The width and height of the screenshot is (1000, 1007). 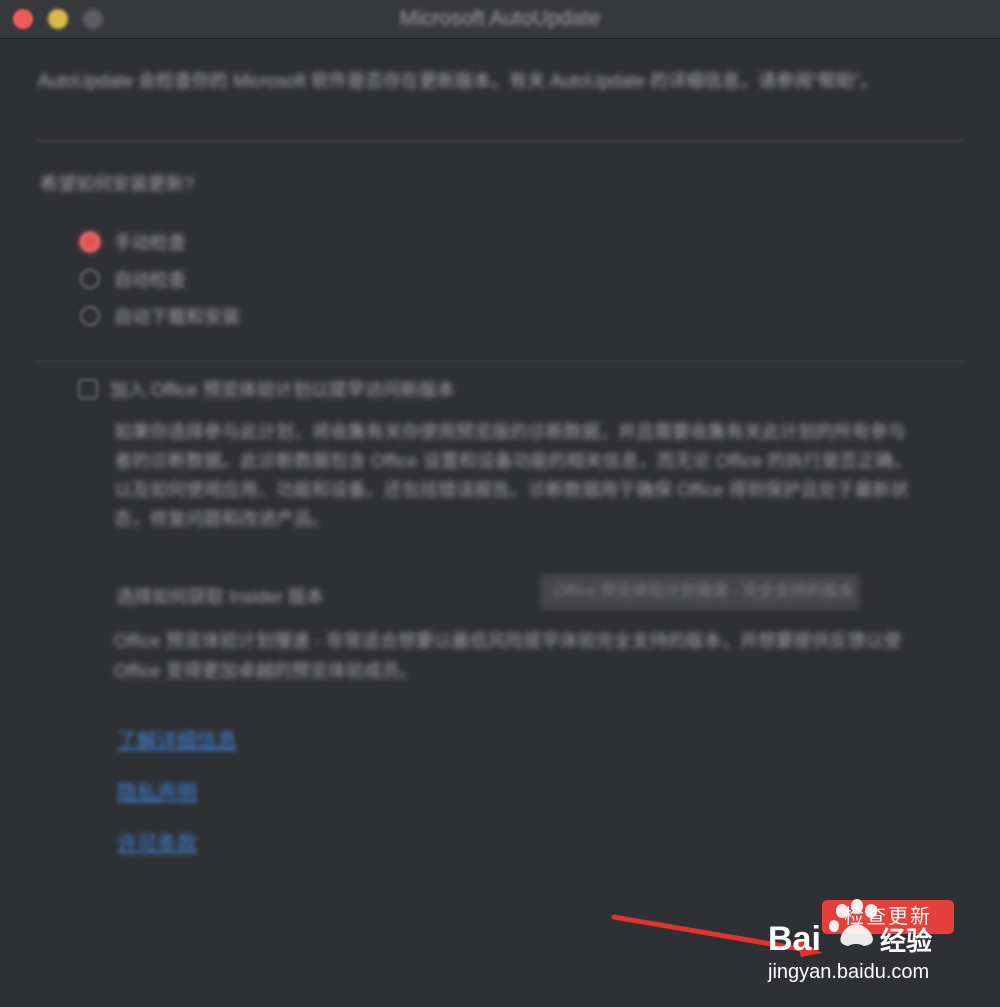 I want to click on insider-checkbox-label: 加入 Office 预览体验计划以提早访问新版本, so click(x=282, y=390).